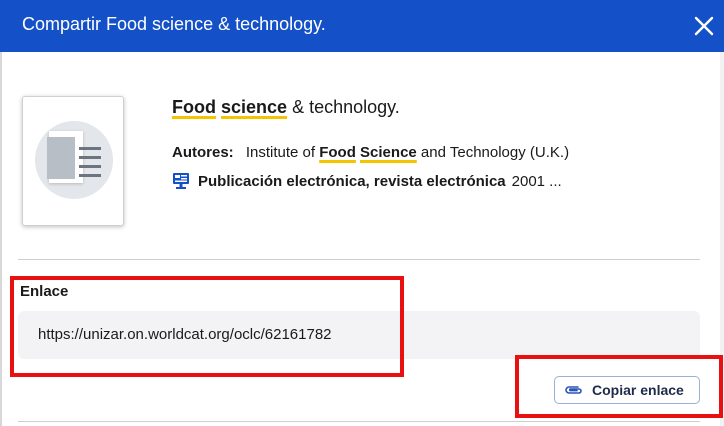 This screenshot has width=724, height=426. What do you see at coordinates (493, 152) in the screenshot?
I see `author-suffix: and Technology (U.K.)` at bounding box center [493, 152].